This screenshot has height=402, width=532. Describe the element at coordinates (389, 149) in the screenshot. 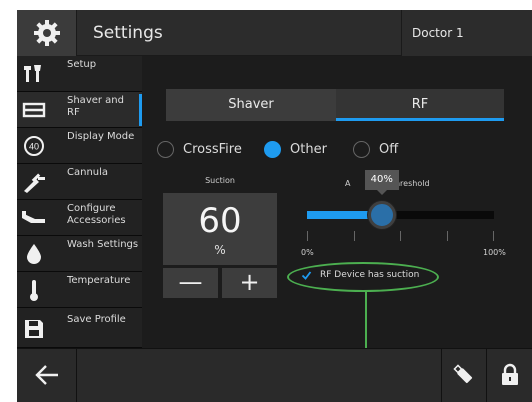

I see `radio-label: Off` at that location.